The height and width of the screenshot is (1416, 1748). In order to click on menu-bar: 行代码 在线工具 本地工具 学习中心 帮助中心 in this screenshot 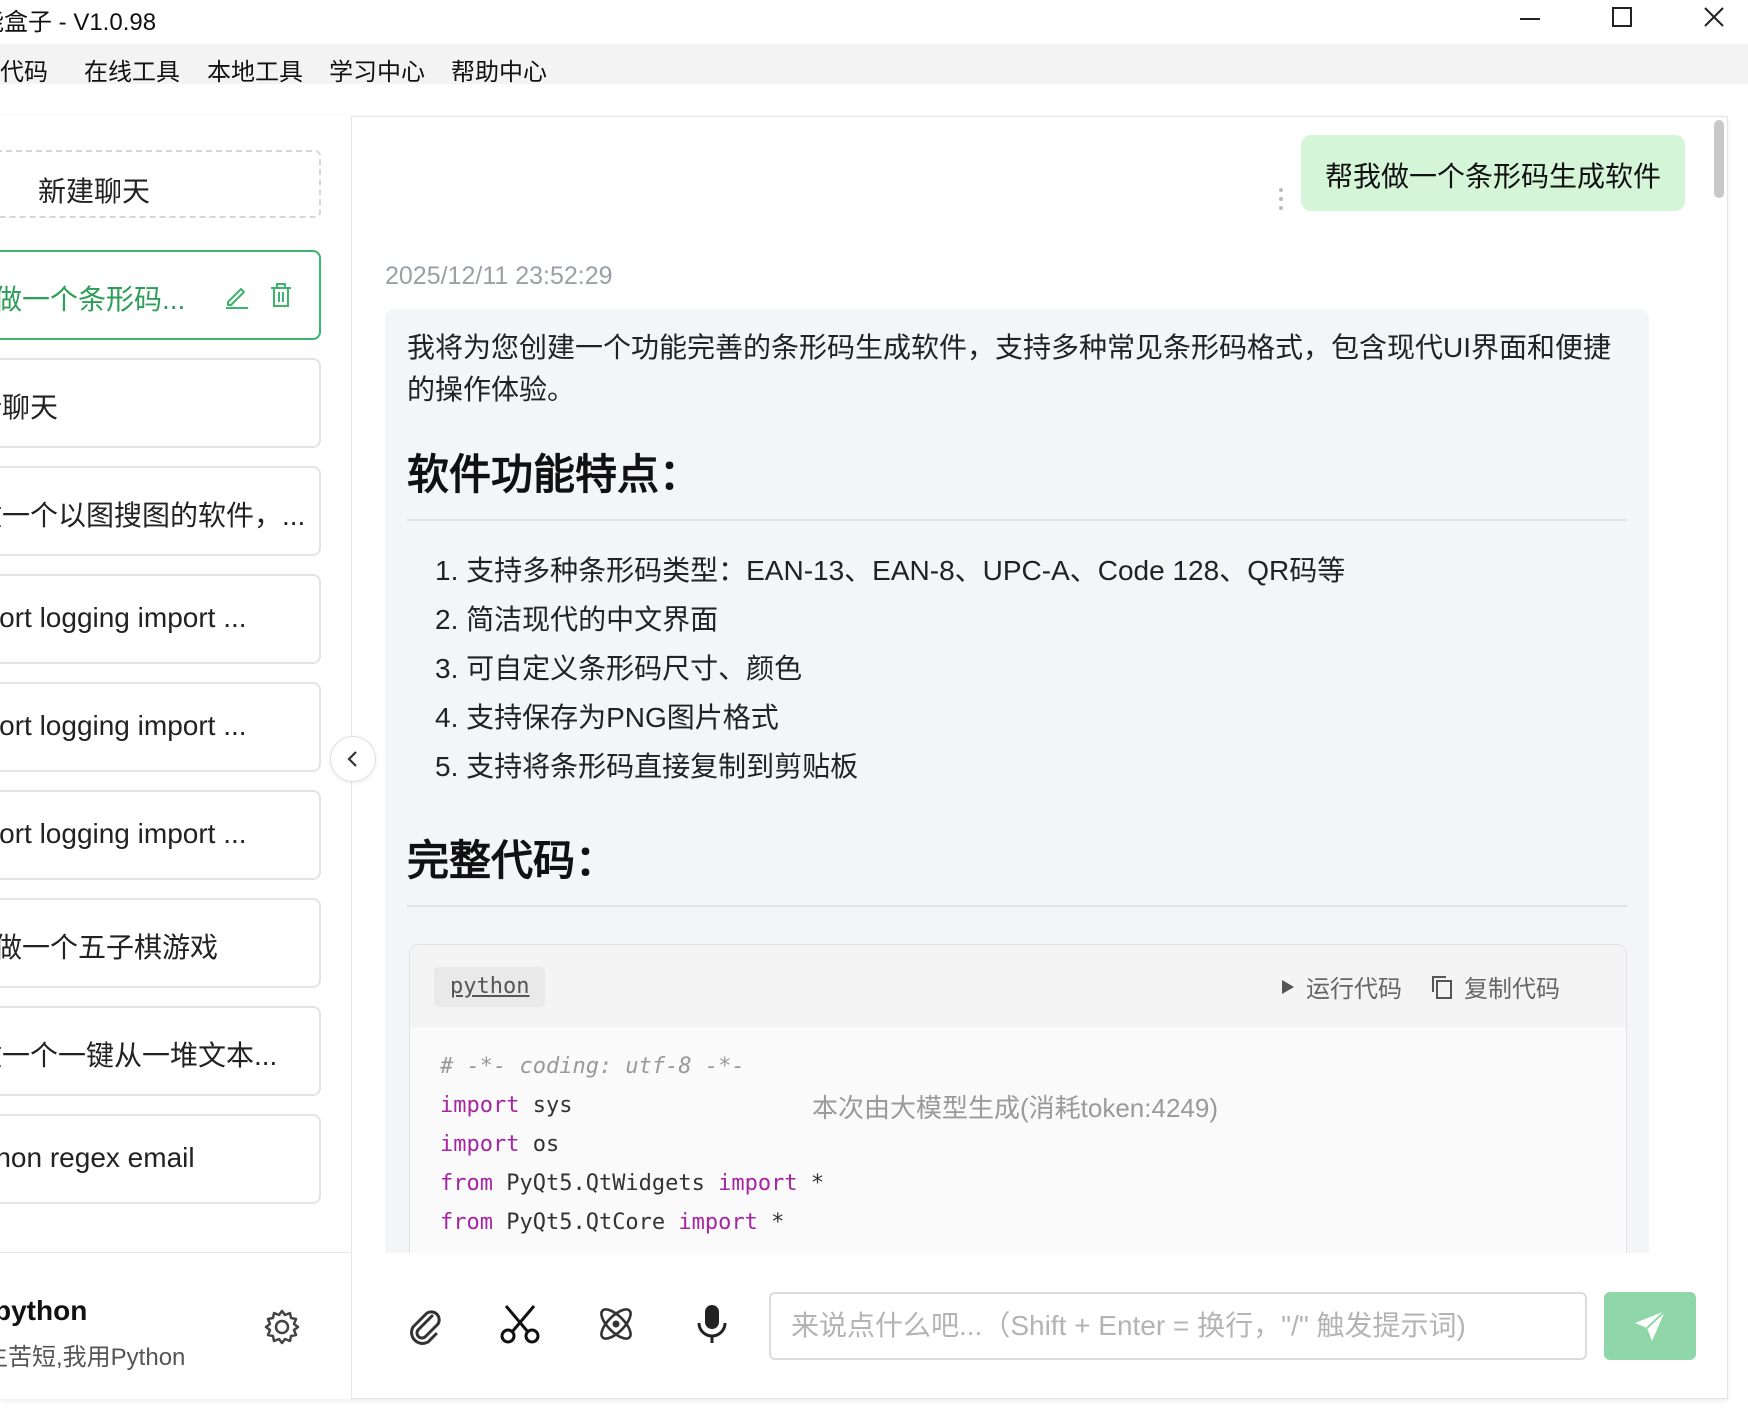, I will do `click(874, 65)`.